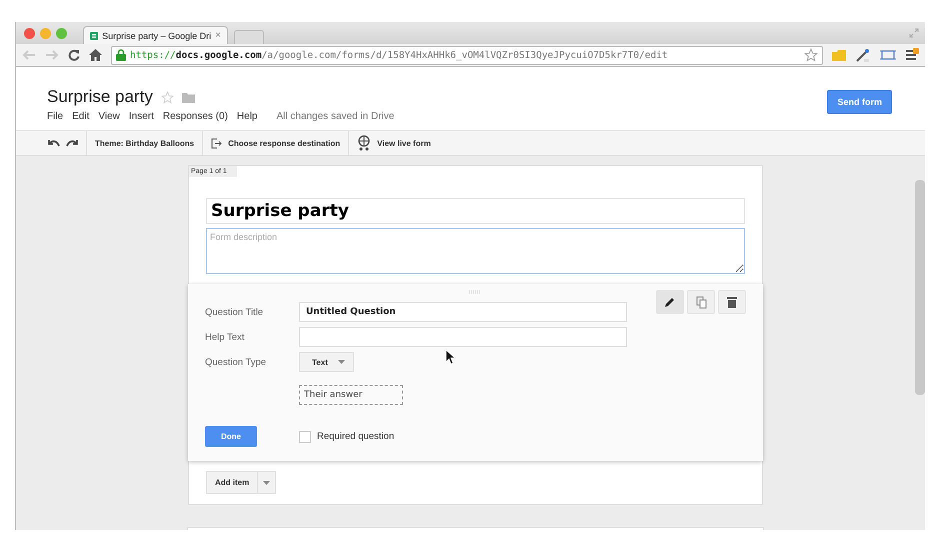 The image size is (947, 560). Describe the element at coordinates (351, 395) in the screenshot. I see `answer-preview-field: Their answer` at that location.